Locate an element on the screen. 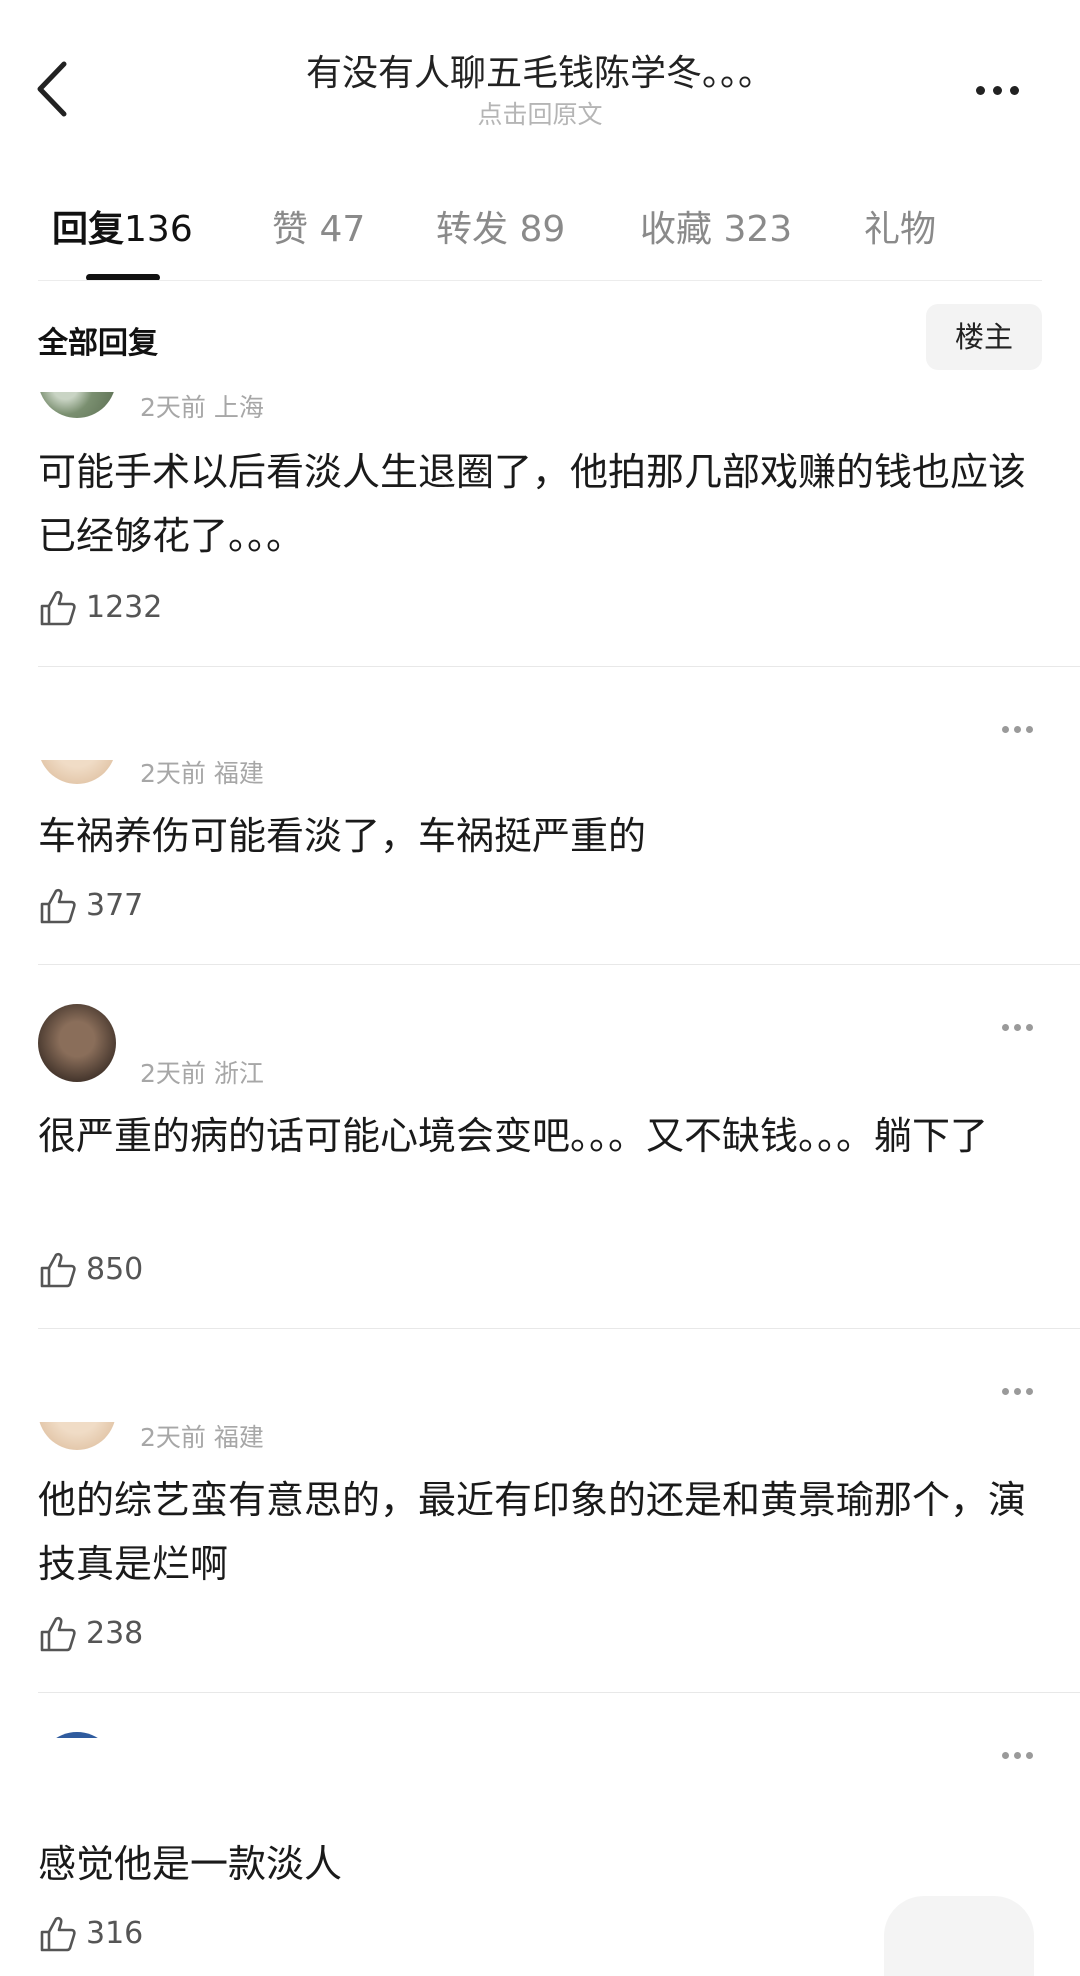 The height and width of the screenshot is (1976, 1080). like-count: 377 is located at coordinates (115, 905).